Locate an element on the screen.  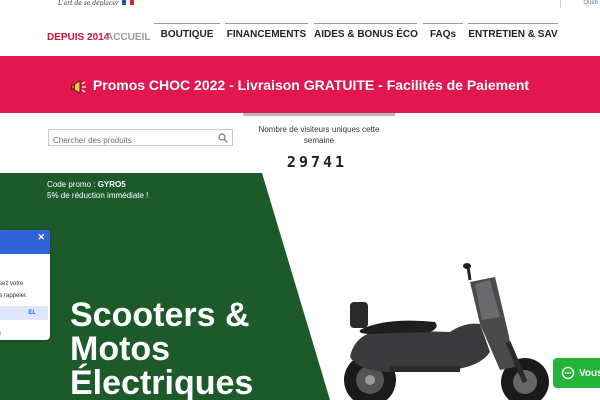
nav-item-maintenance: ENTRETIEN & SAV is located at coordinates (513, 31).